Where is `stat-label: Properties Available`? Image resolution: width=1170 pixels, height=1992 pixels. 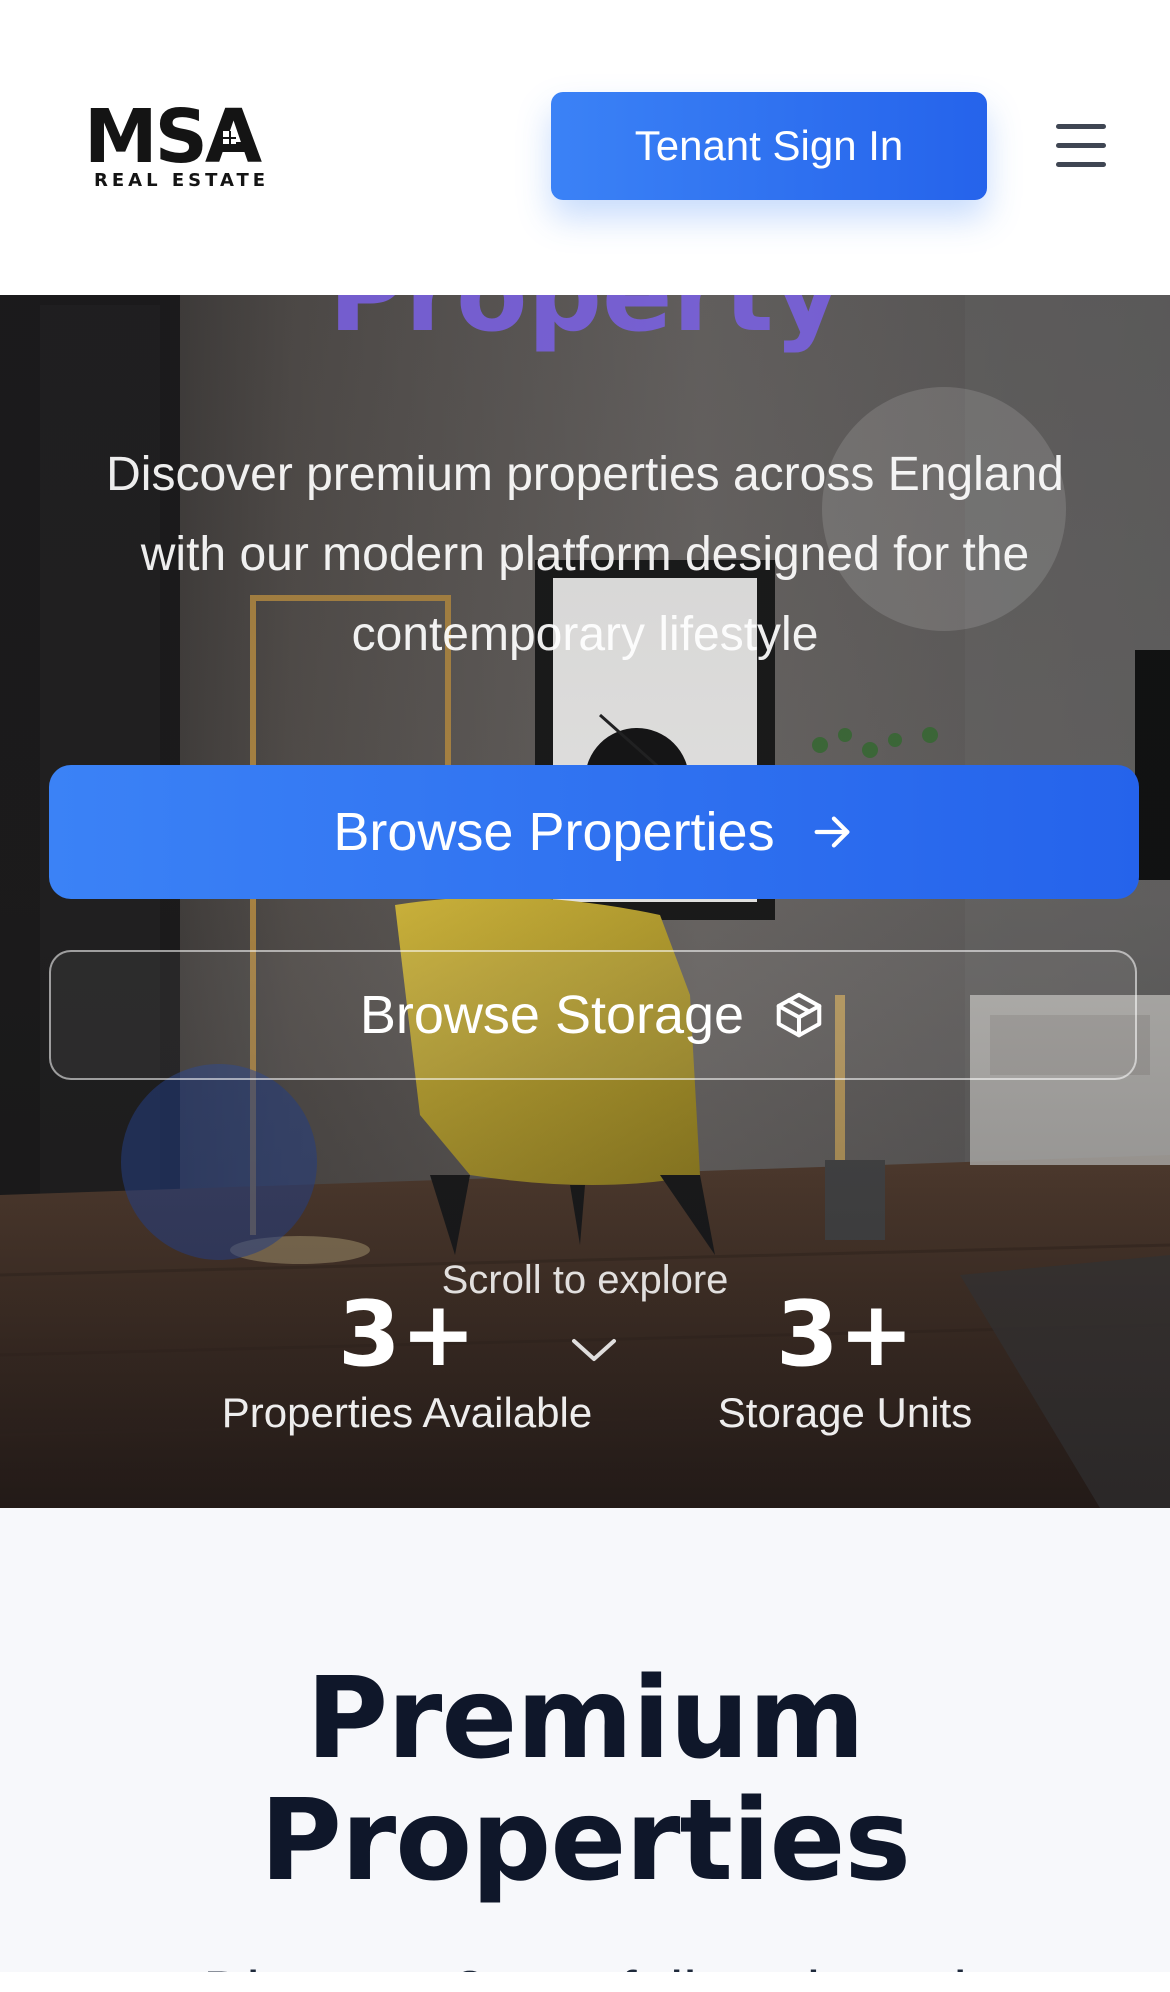 stat-label: Properties Available is located at coordinates (407, 1412).